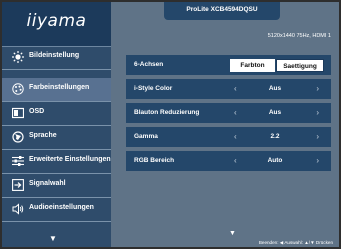  What do you see at coordinates (228, 113) in the screenshot?
I see `setting-row-blauton-reduzierung: Blauton Reduzierung ‹ Aus ›` at bounding box center [228, 113].